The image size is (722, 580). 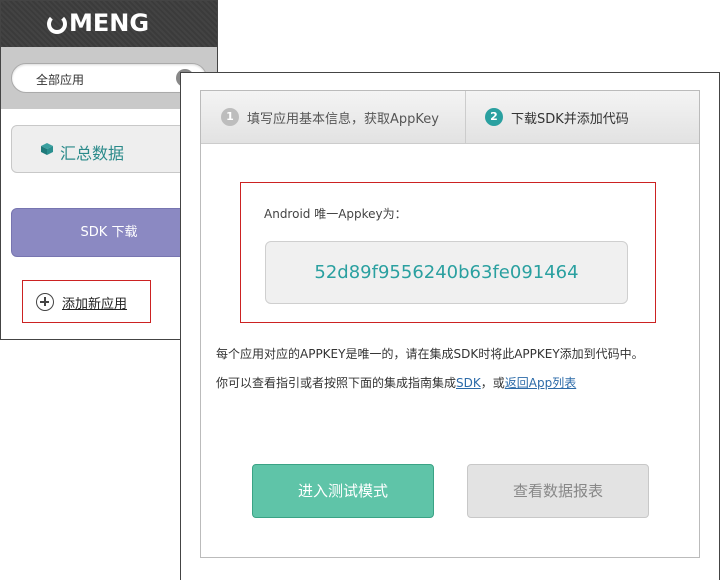 I want to click on brand-header: MENG, so click(x=109, y=24).